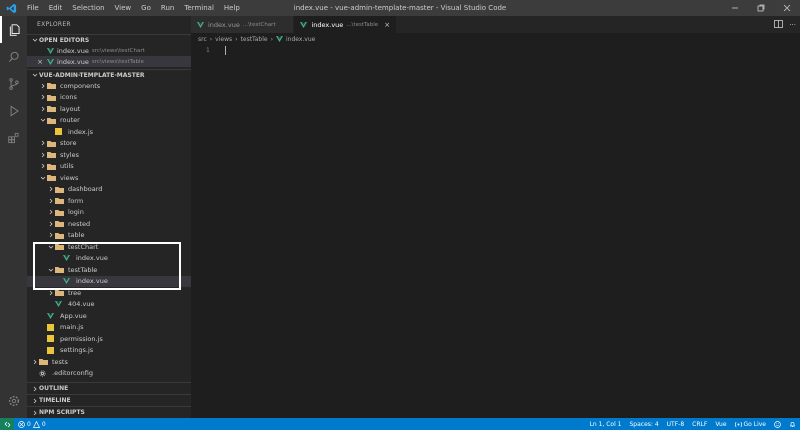  Describe the element at coordinates (606, 424) in the screenshot. I see `cursor-position: Ln 1, Col 1` at that location.